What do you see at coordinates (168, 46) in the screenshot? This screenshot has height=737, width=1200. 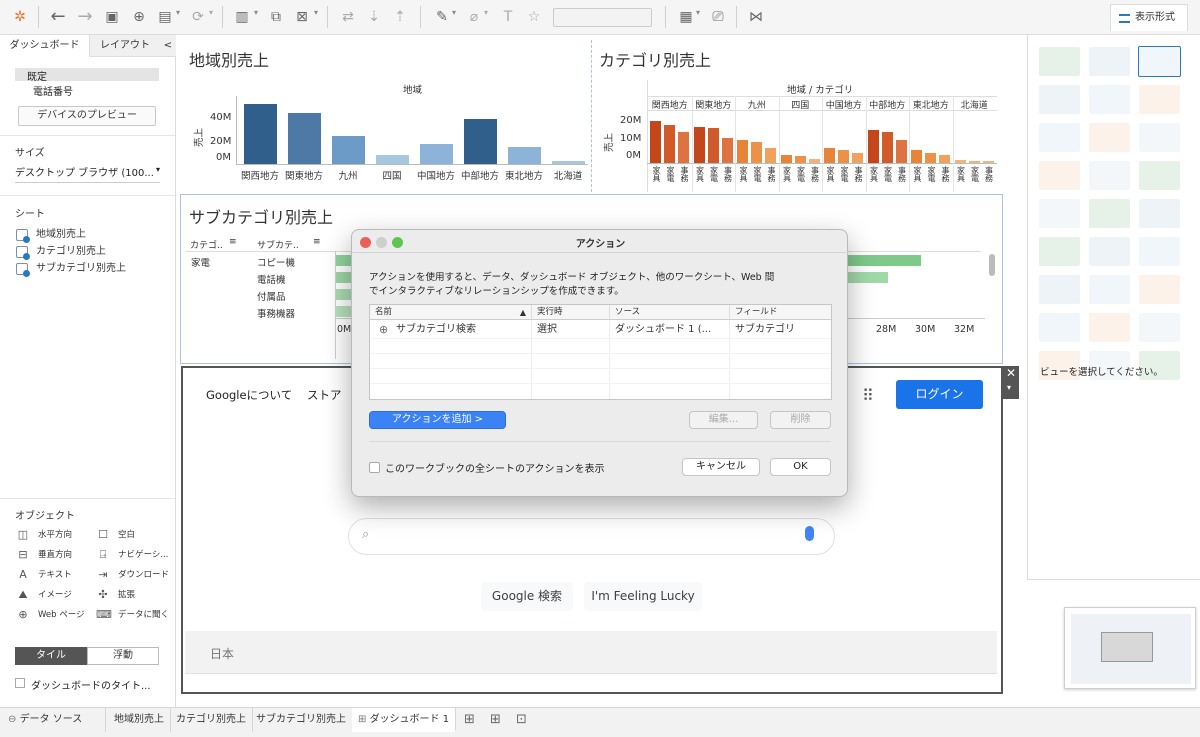 I see `collapse-panel-button: <` at bounding box center [168, 46].